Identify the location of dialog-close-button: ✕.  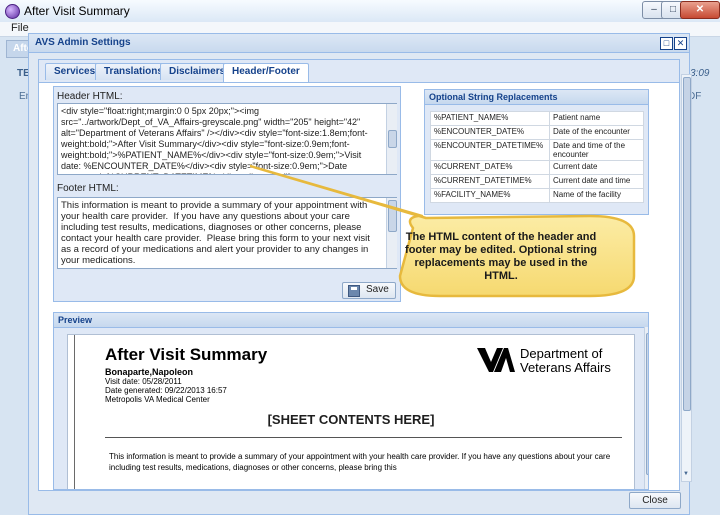
(680, 43).